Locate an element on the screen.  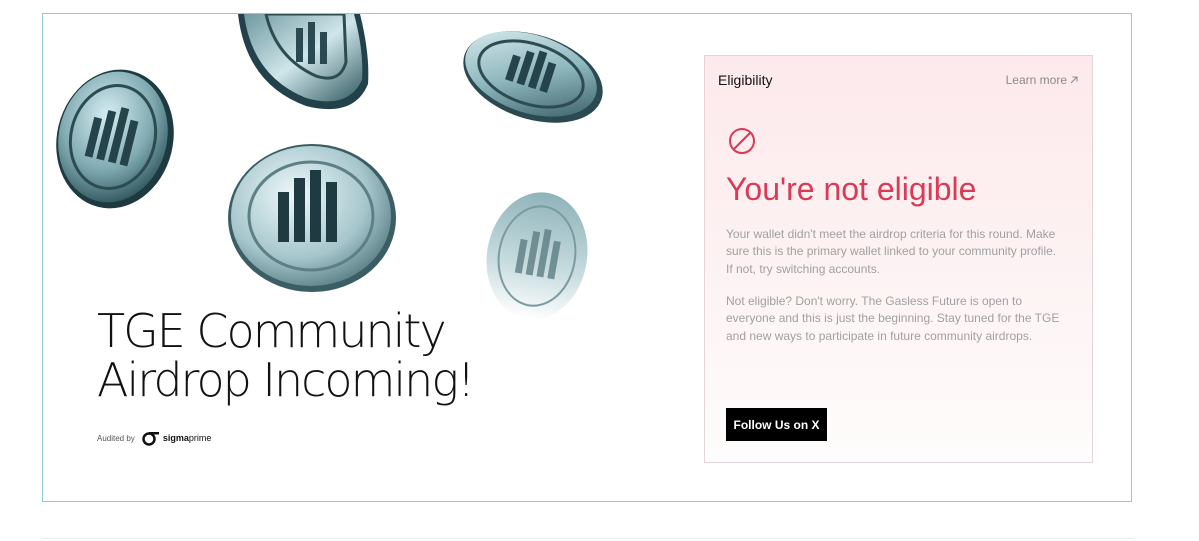
sigma-prime-logo: sigmaprime is located at coordinates (177, 438).